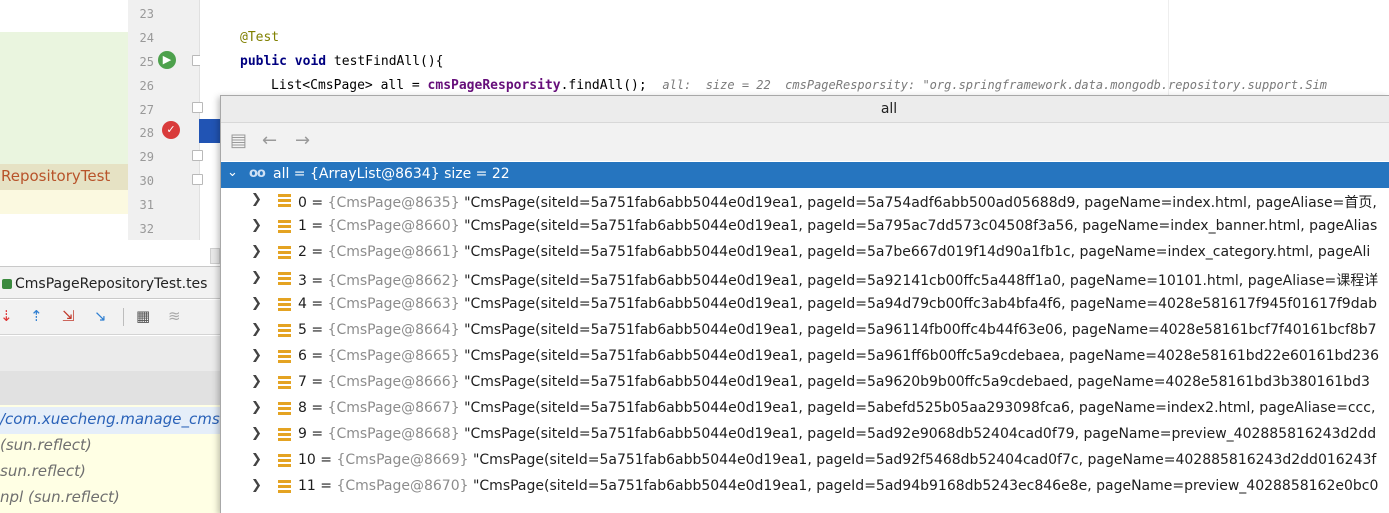 The height and width of the screenshot is (513, 1389). Describe the element at coordinates (269, 141) in the screenshot. I see `back-arrow-icon: ←` at that location.